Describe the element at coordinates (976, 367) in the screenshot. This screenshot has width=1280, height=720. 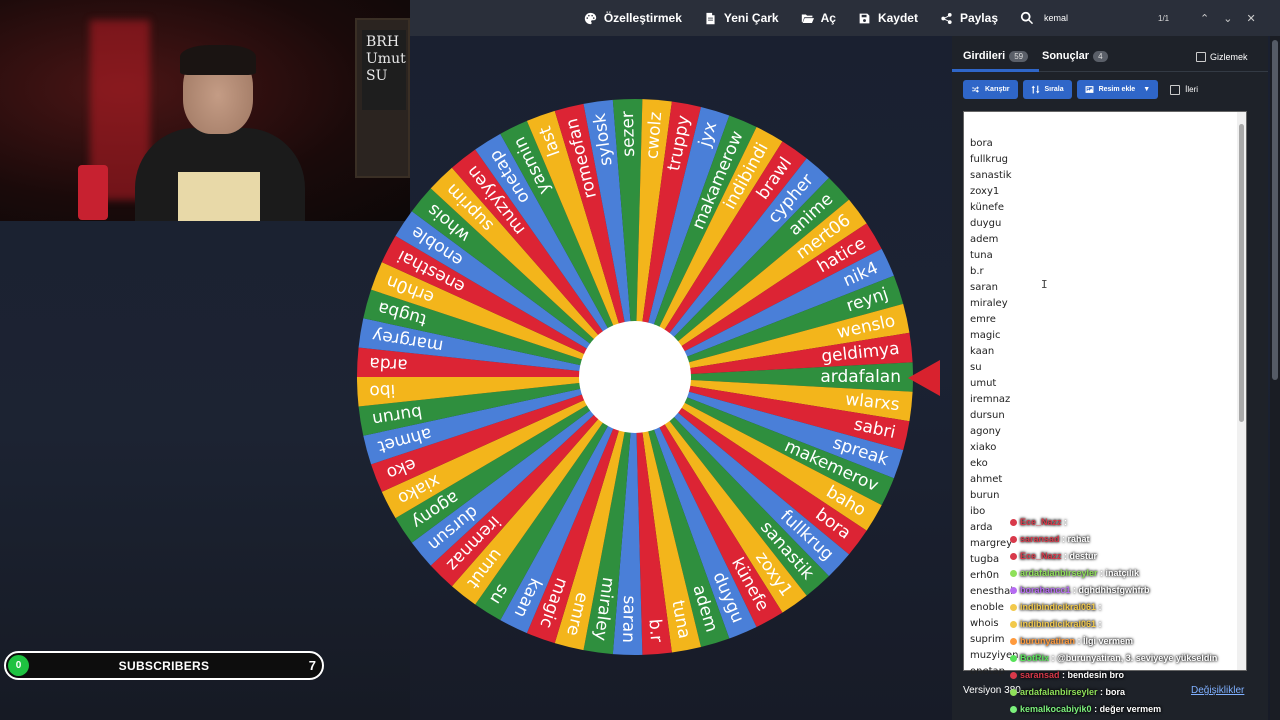
I see `entry-item: su` at that location.